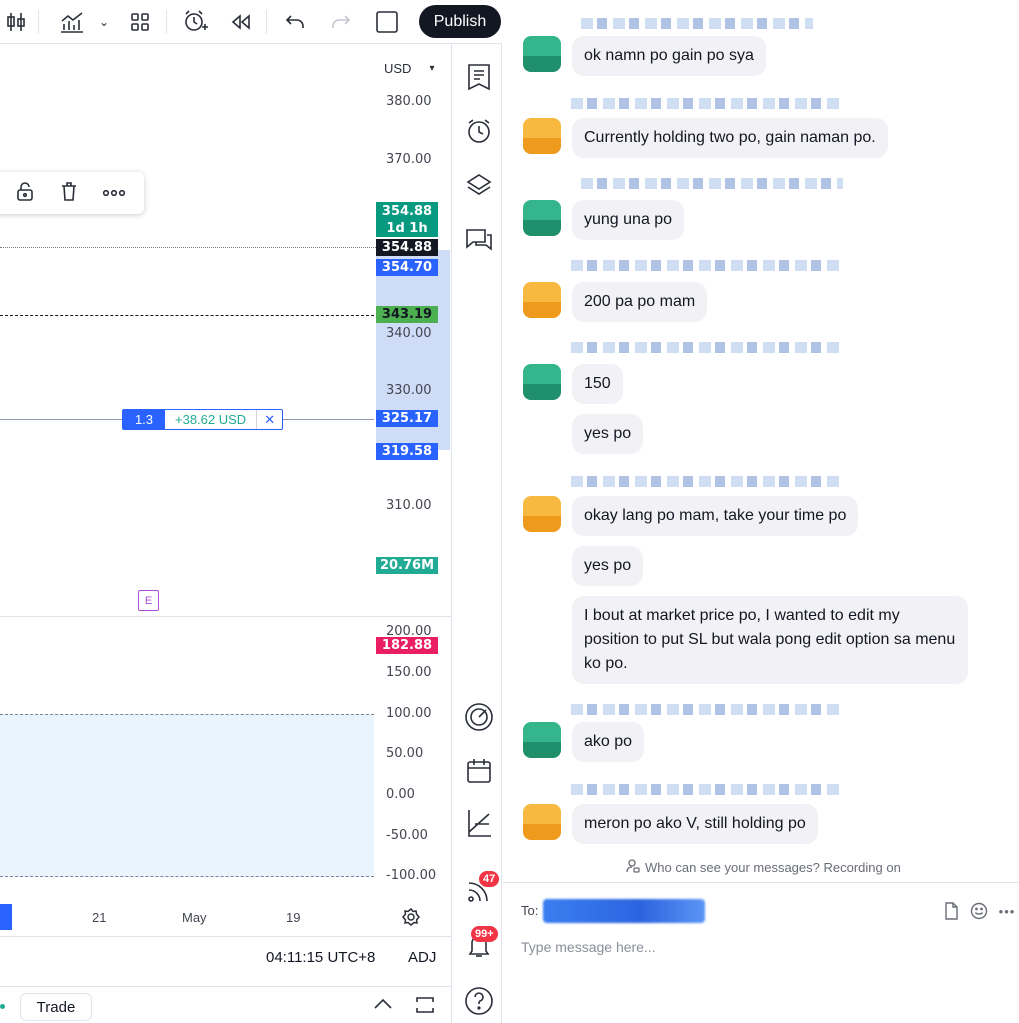 The height and width of the screenshot is (1023, 1019). Describe the element at coordinates (715, 516) in the screenshot. I see `message-bubble: okay lang po mam, take your time po` at that location.